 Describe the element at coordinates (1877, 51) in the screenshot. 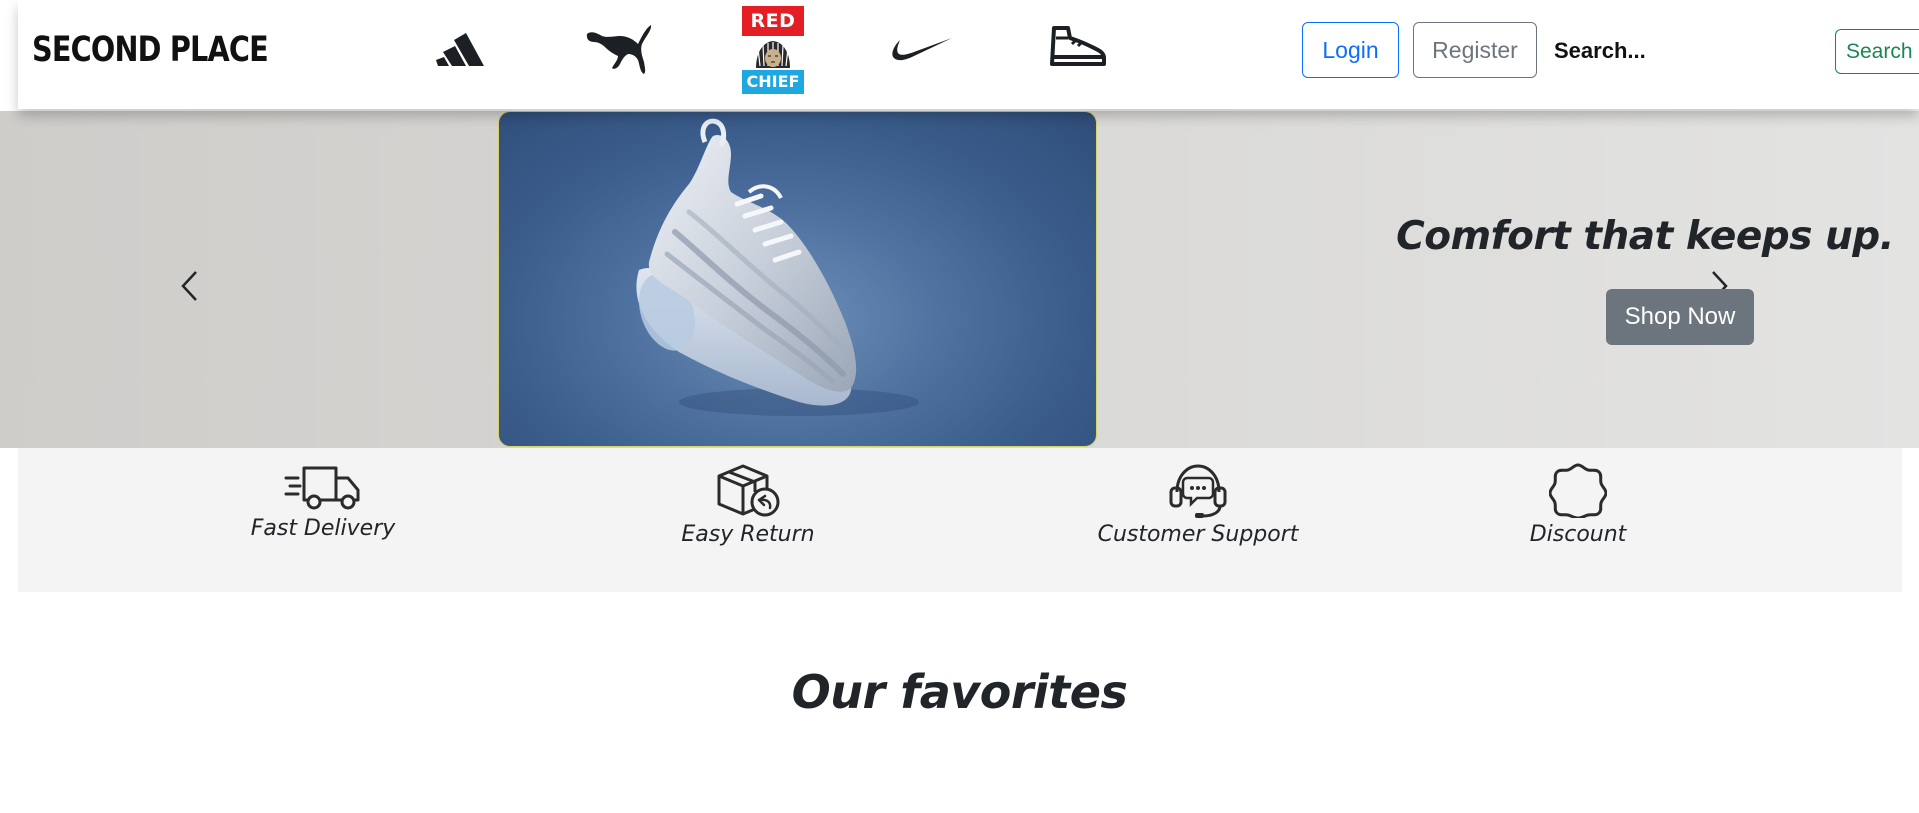

I see `search-button: Search` at that location.